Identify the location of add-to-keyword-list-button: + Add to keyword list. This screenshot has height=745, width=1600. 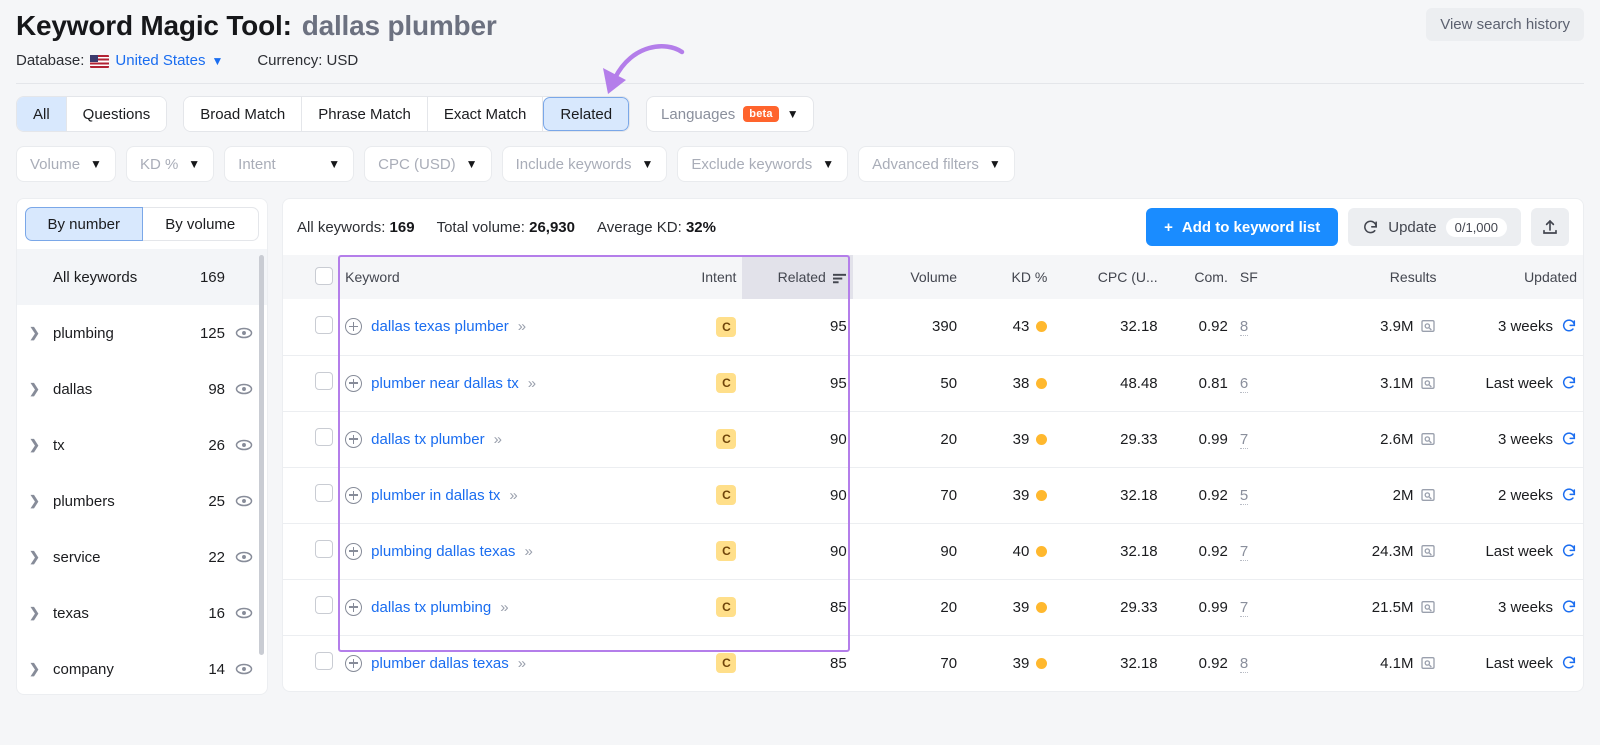
(1242, 227).